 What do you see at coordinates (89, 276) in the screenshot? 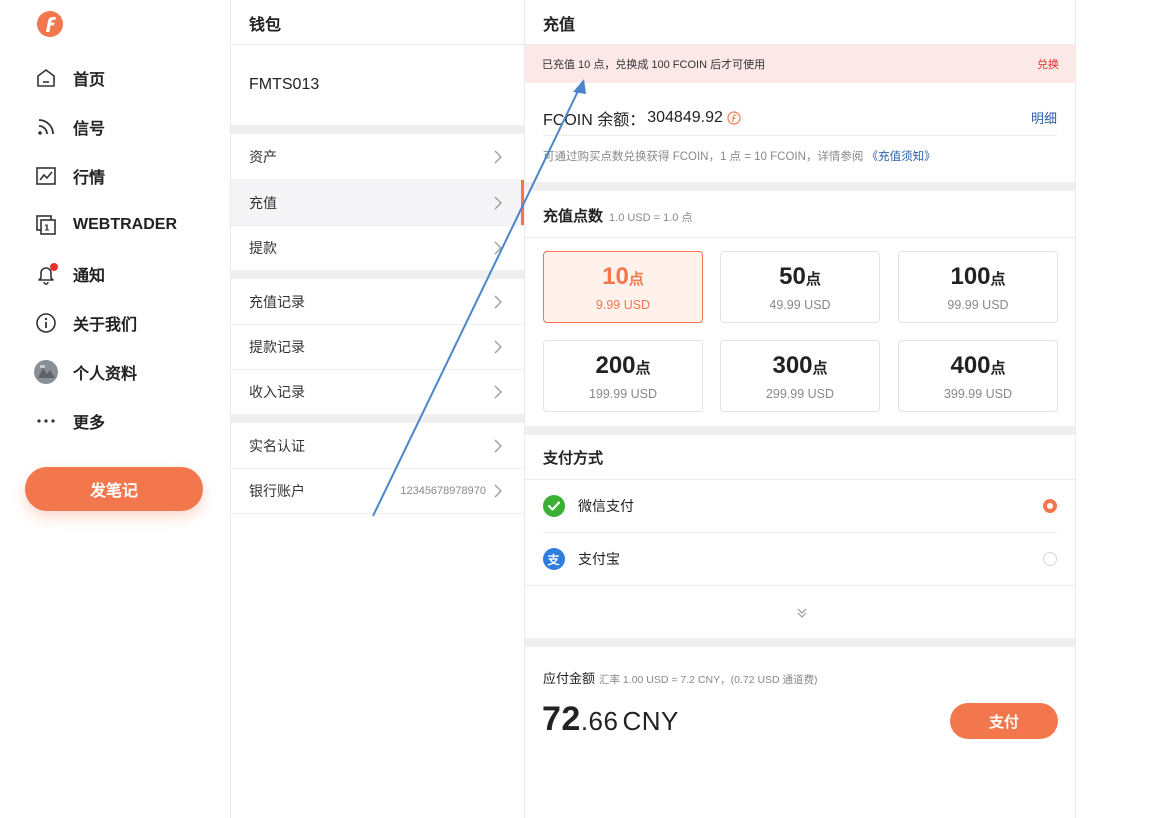
I see `nav-label: 通知` at bounding box center [89, 276].